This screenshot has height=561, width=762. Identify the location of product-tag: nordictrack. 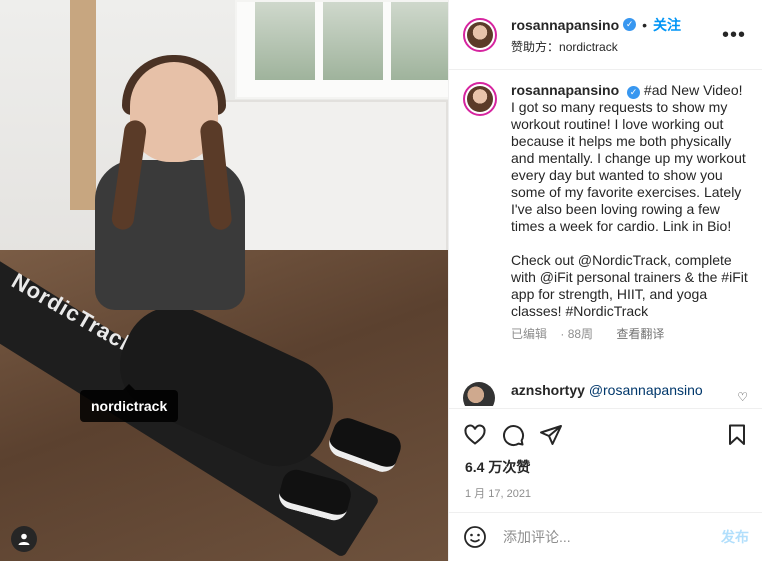
(129, 403).